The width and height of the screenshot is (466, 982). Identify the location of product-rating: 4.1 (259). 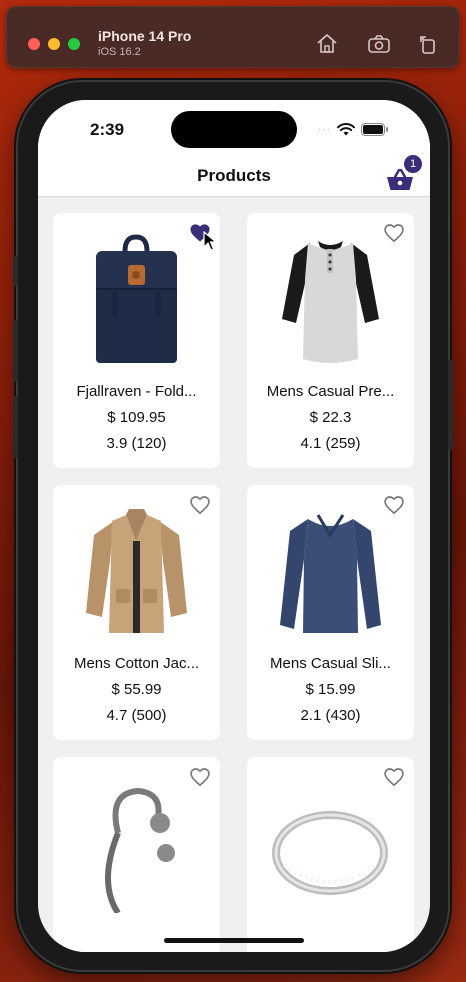
(330, 443).